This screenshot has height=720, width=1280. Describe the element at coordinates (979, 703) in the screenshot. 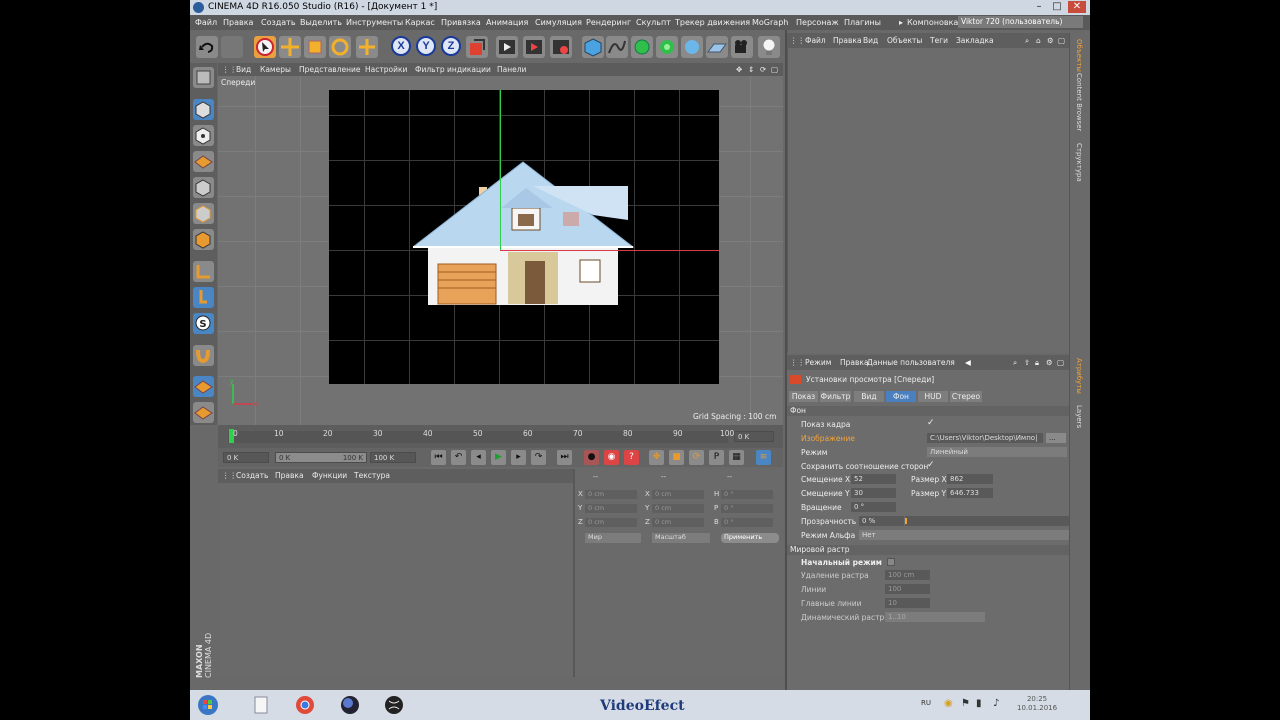

I see `tray-network-icon: ▮` at that location.